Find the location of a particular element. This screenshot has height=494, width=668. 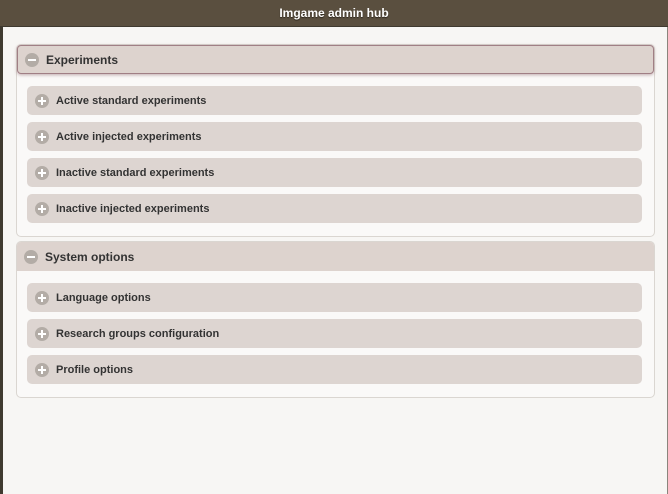

collapsible-item-active-standard-experiments: Active standard experiments is located at coordinates (334, 100).